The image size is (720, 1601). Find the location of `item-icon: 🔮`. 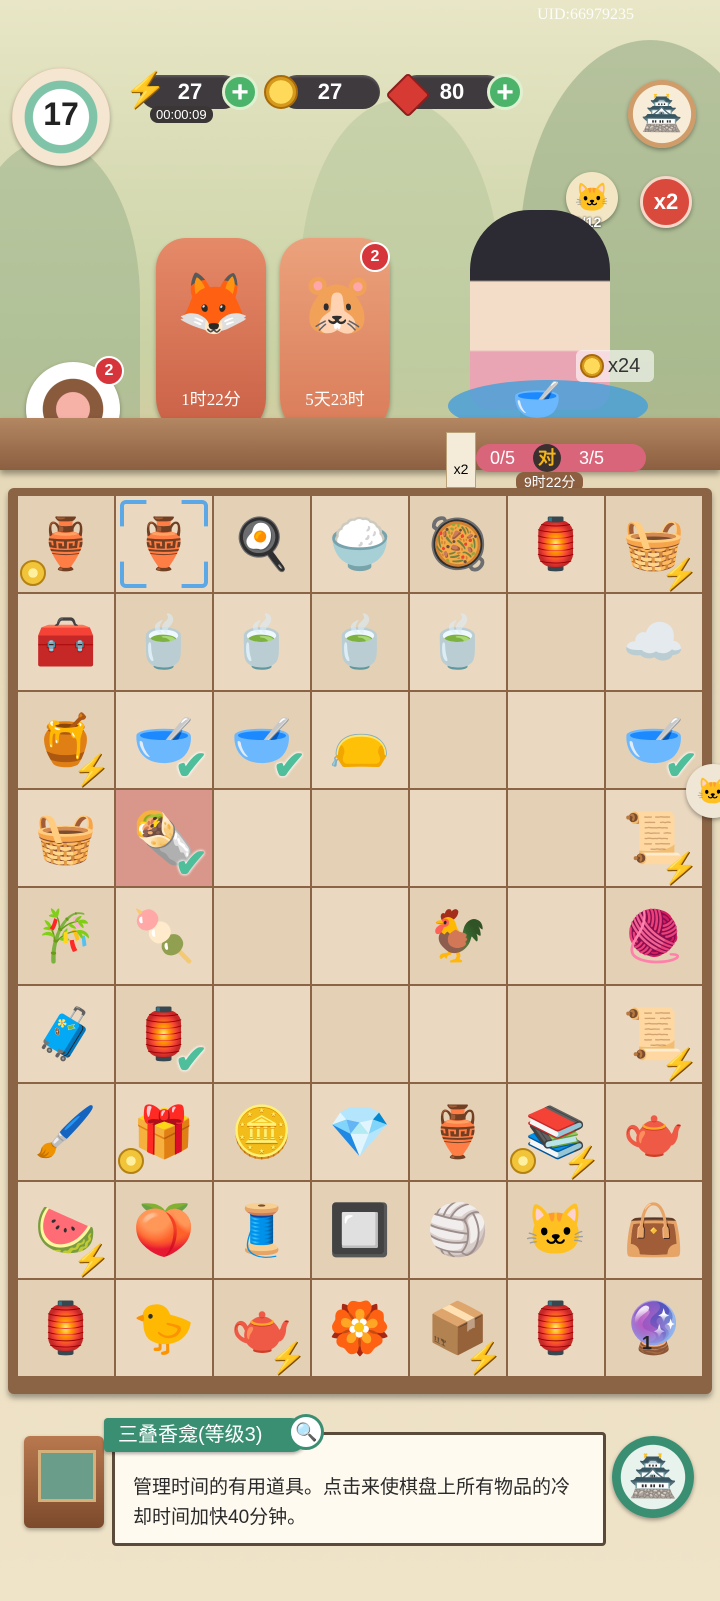

item-icon: 🔮 is located at coordinates (654, 1328).